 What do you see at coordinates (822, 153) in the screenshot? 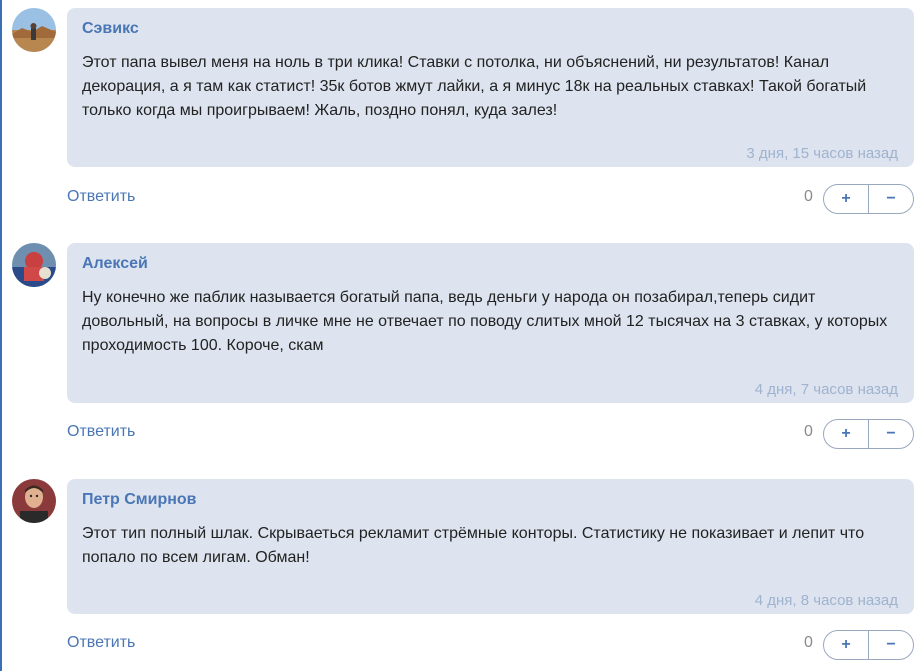
I see `comment-time: 3 дня, 15 часов назад` at bounding box center [822, 153].